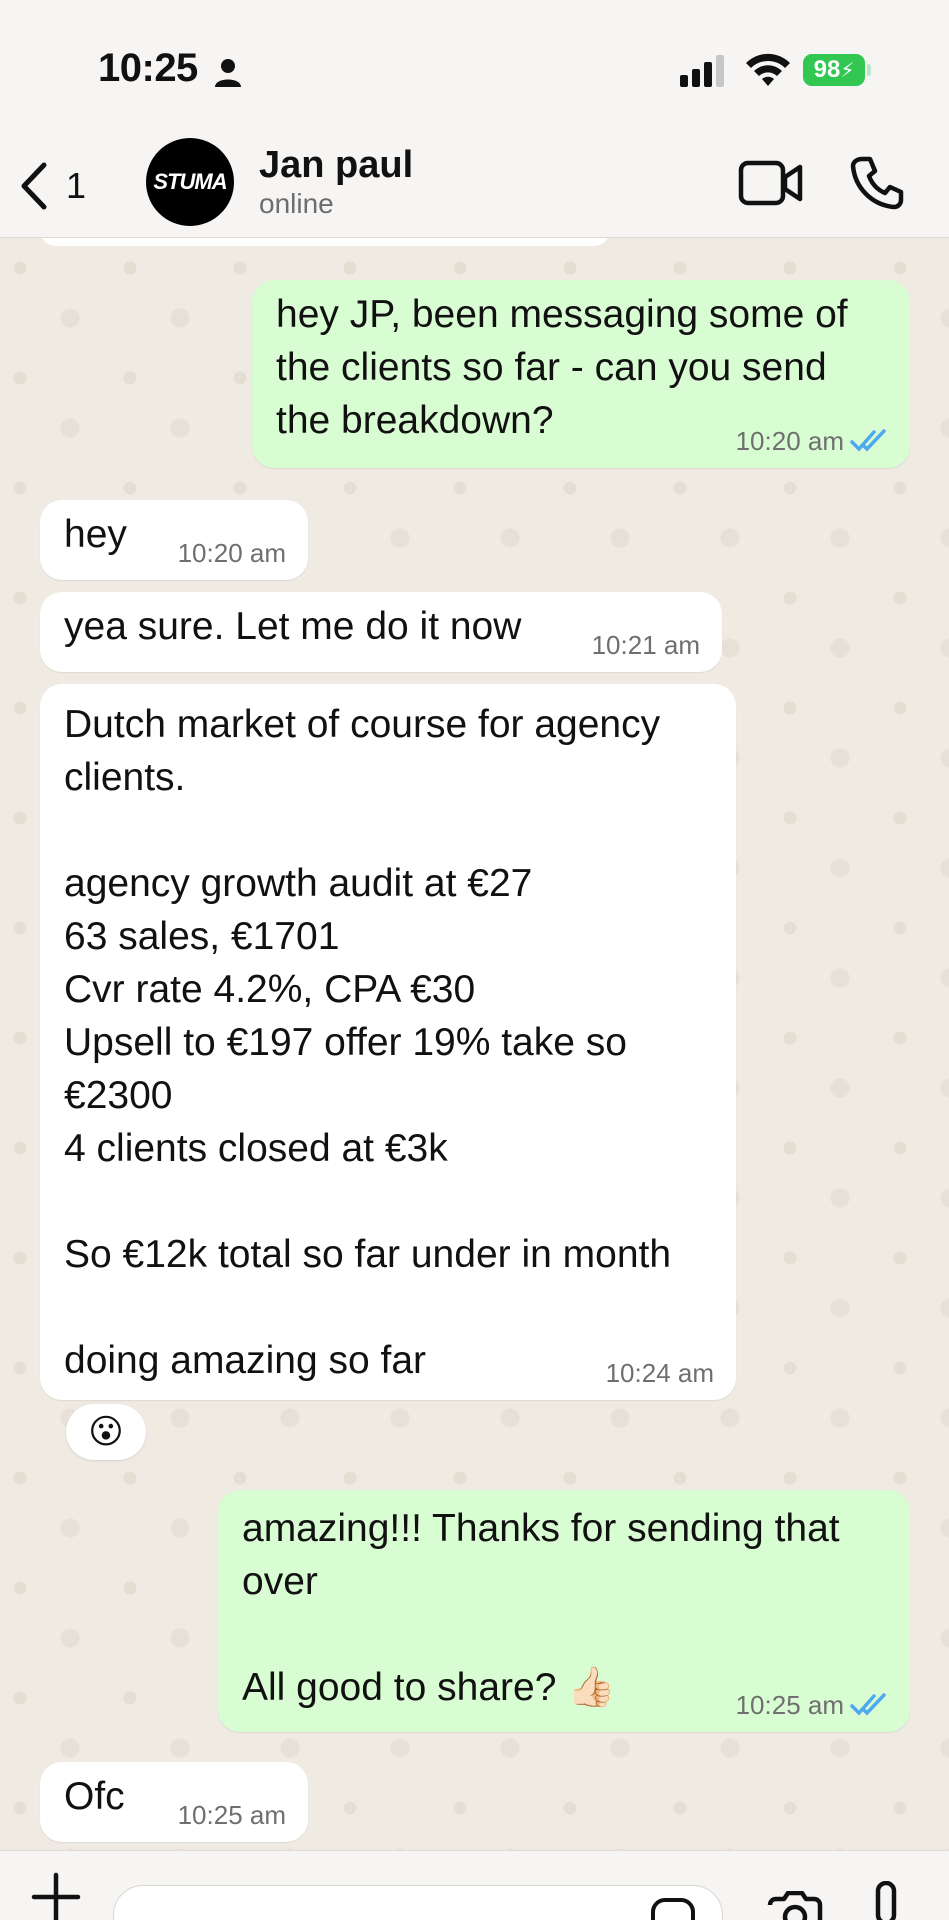  I want to click on back-button: 1, so click(52, 186).